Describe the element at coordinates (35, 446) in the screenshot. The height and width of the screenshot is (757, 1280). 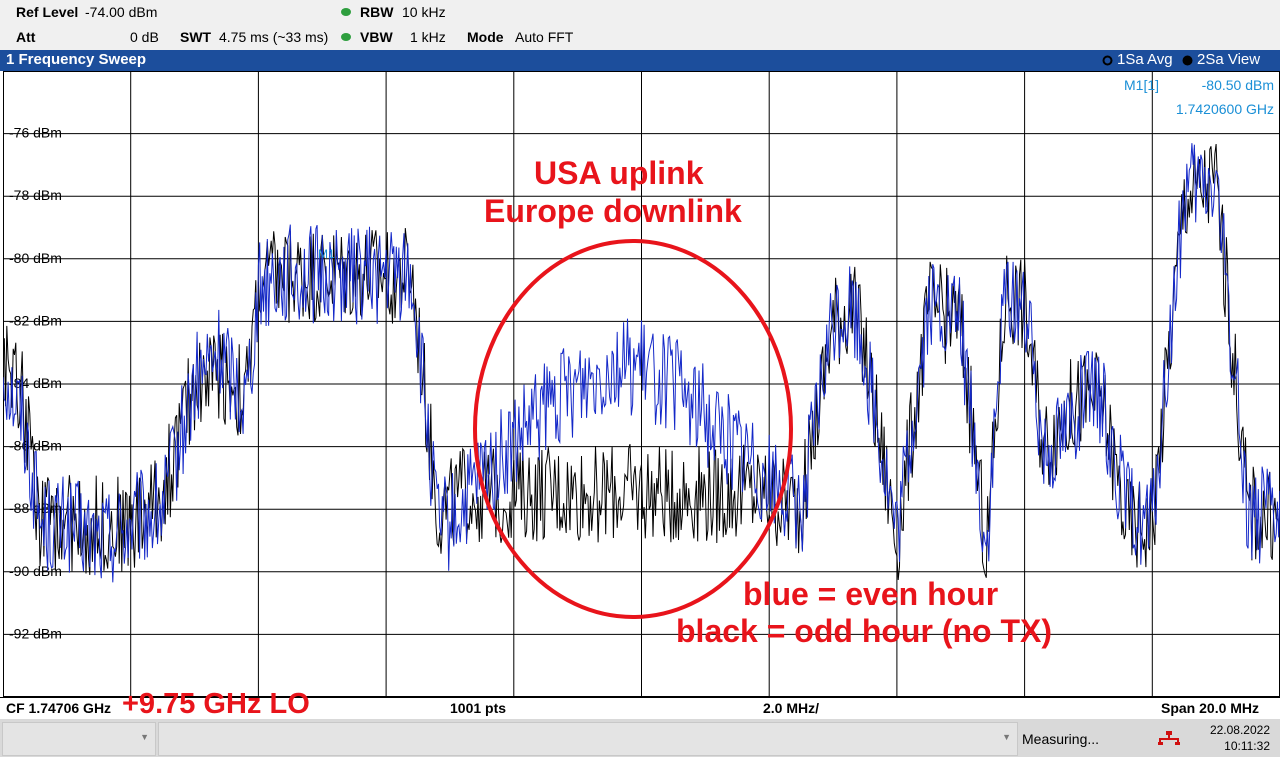
I see `y-tick-label: -86 dBm` at that location.